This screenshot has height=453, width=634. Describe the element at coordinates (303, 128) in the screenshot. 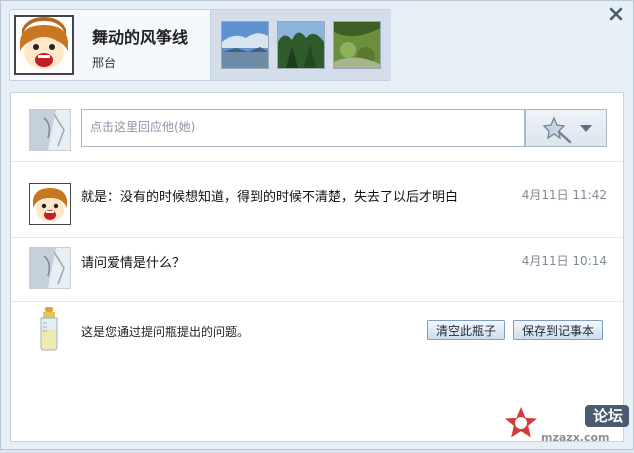

I see `reply-input: 点击这里回应他(她)` at that location.